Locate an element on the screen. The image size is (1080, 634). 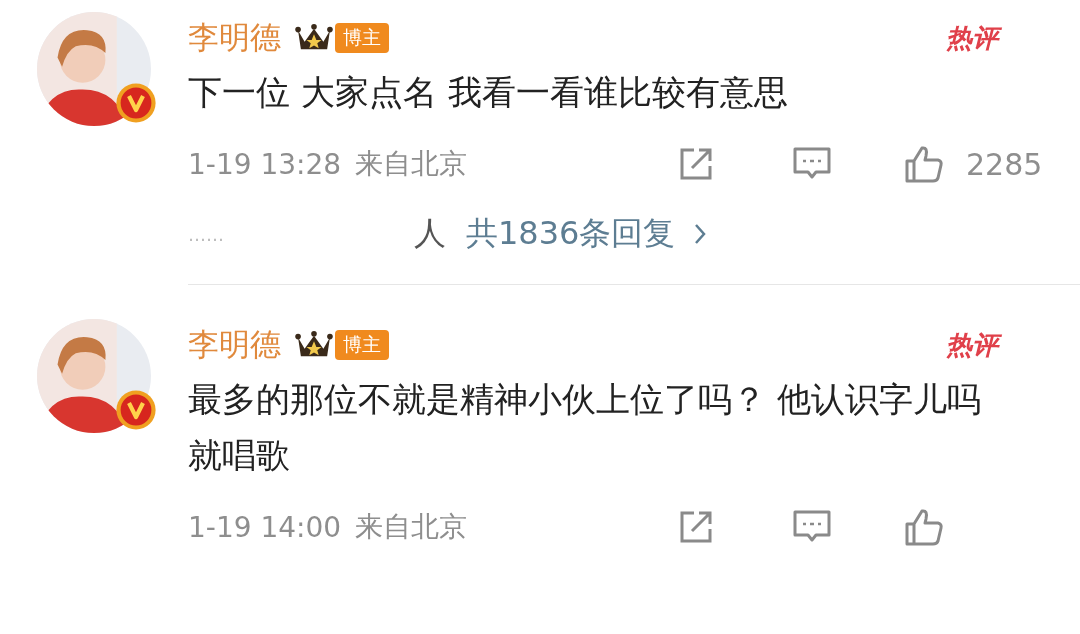
comment-text: 下一位 大家点名 我看一看谁比较有意思 is located at coordinates (488, 92).